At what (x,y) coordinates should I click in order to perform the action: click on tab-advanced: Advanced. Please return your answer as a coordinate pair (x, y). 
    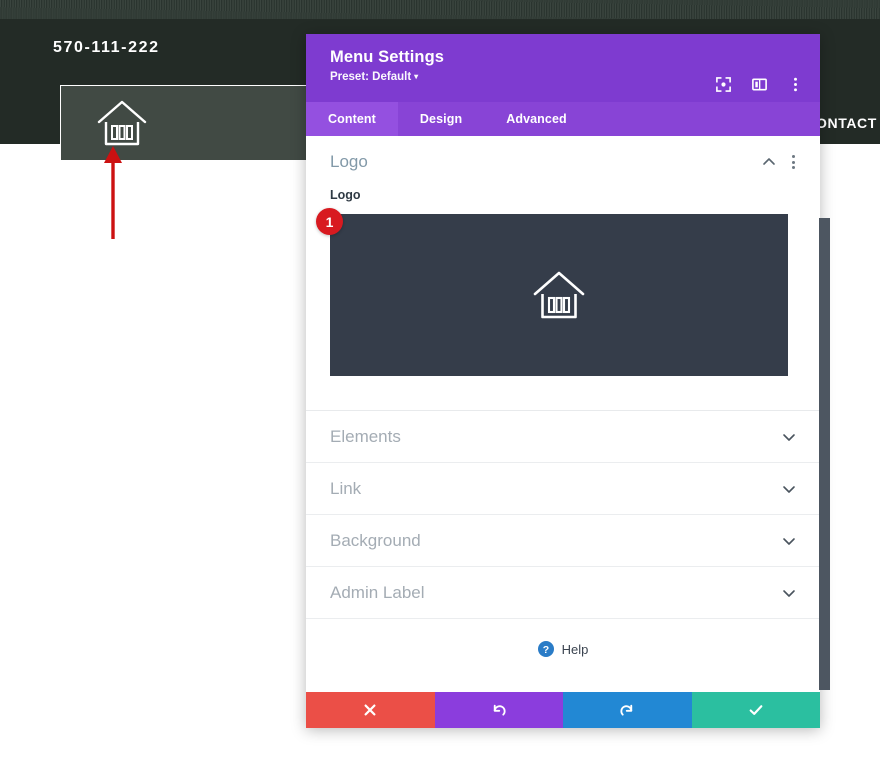
    Looking at the image, I should click on (536, 119).